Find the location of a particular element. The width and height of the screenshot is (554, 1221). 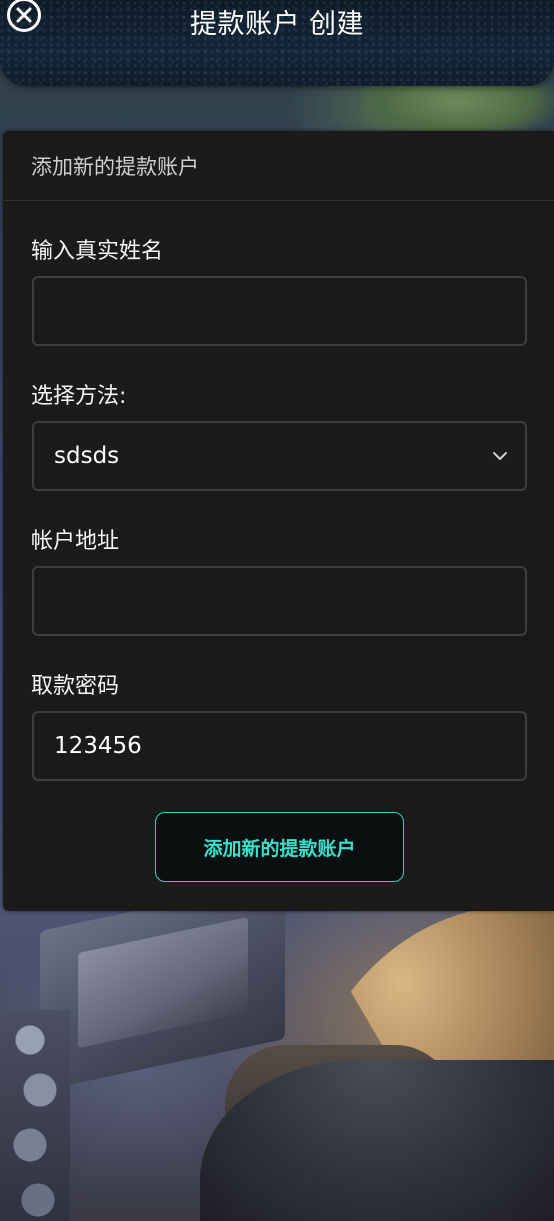

background-sail is located at coordinates (427, 1035).